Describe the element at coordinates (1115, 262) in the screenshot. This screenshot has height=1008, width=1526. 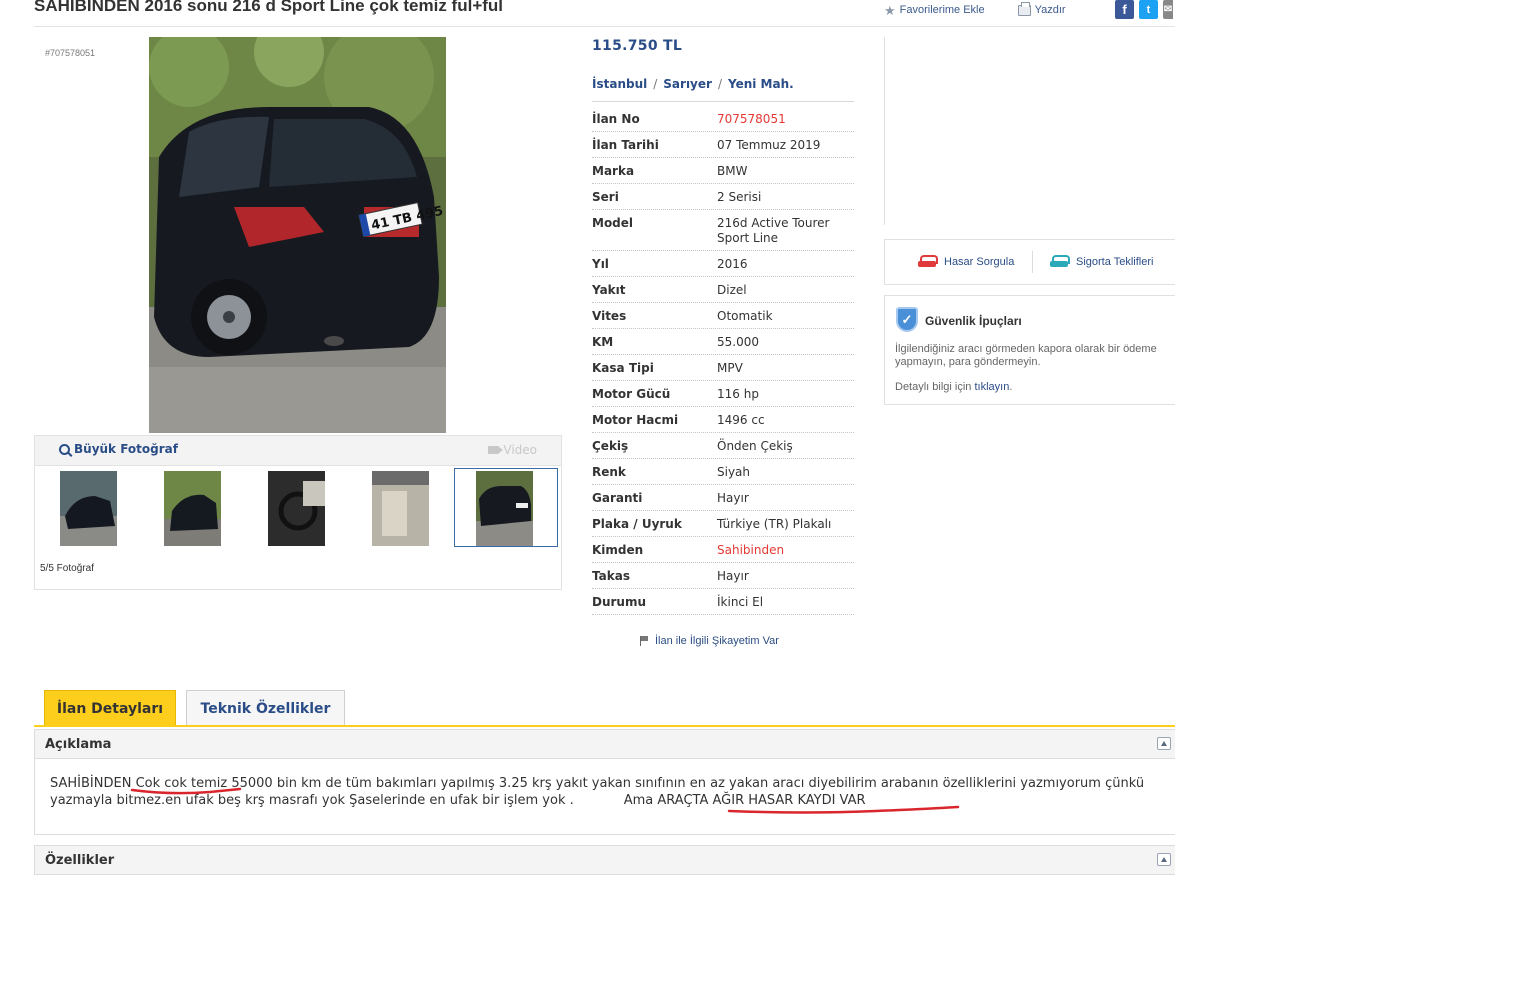
I see `insurance-label: Sigorta Teklifleri` at that location.